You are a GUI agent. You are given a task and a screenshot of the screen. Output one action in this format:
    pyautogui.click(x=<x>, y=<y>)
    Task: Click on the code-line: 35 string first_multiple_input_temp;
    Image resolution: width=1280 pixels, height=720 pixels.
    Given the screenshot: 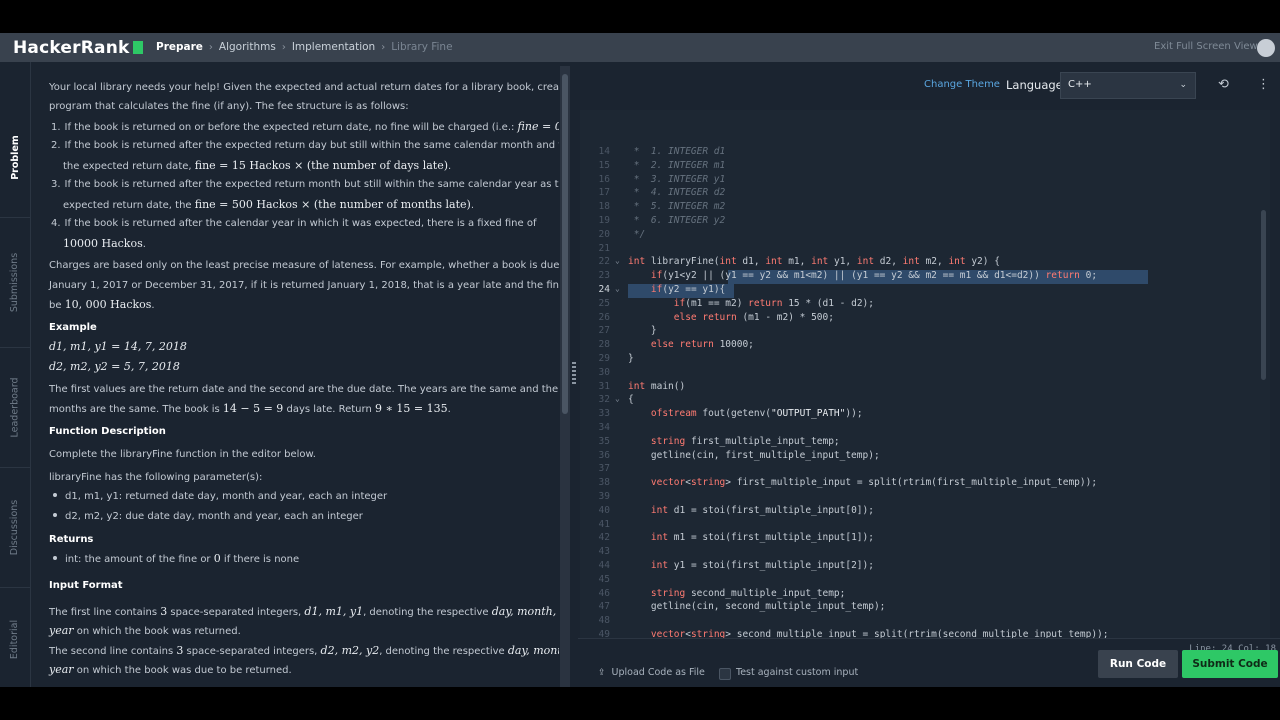 What is the action you would take?
    pyautogui.click(x=925, y=443)
    